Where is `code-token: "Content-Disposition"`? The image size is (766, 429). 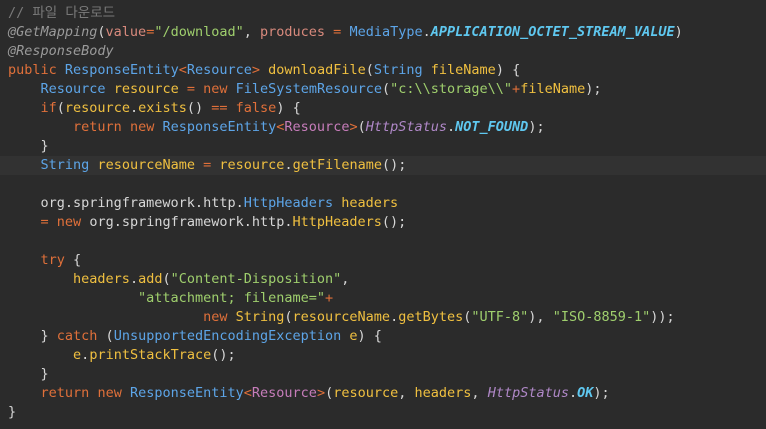
code-token: "Content-Disposition" is located at coordinates (256, 279).